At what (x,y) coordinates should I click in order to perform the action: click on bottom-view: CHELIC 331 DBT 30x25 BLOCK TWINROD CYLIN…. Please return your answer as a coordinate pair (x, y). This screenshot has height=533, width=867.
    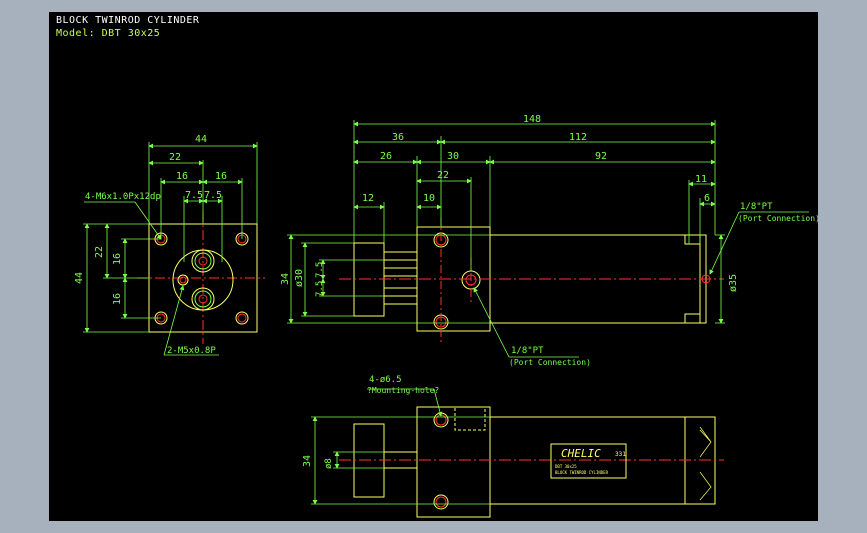
    Looking at the image, I should click on (513, 446).